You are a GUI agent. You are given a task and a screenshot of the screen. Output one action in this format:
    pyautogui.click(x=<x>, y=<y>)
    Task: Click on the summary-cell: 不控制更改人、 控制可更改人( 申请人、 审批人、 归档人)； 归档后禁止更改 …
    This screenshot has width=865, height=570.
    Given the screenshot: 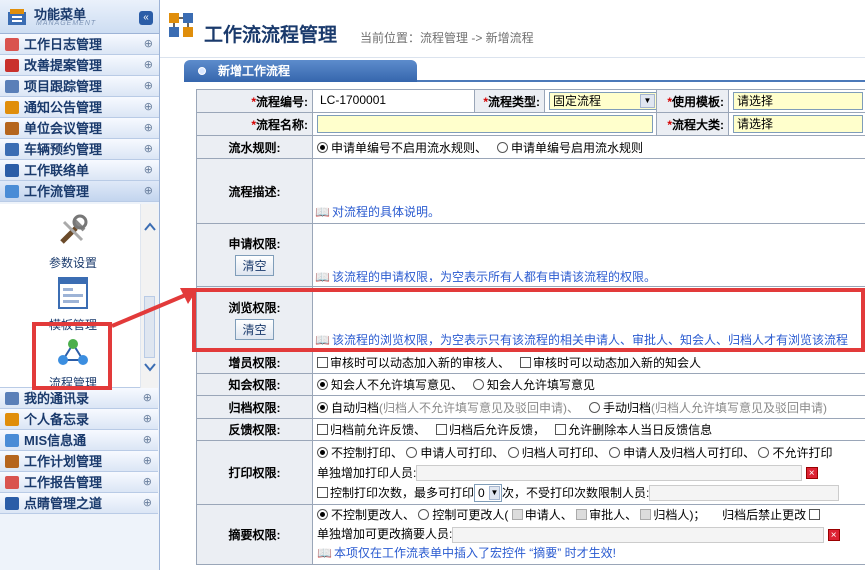 What is the action you would take?
    pyautogui.click(x=588, y=534)
    